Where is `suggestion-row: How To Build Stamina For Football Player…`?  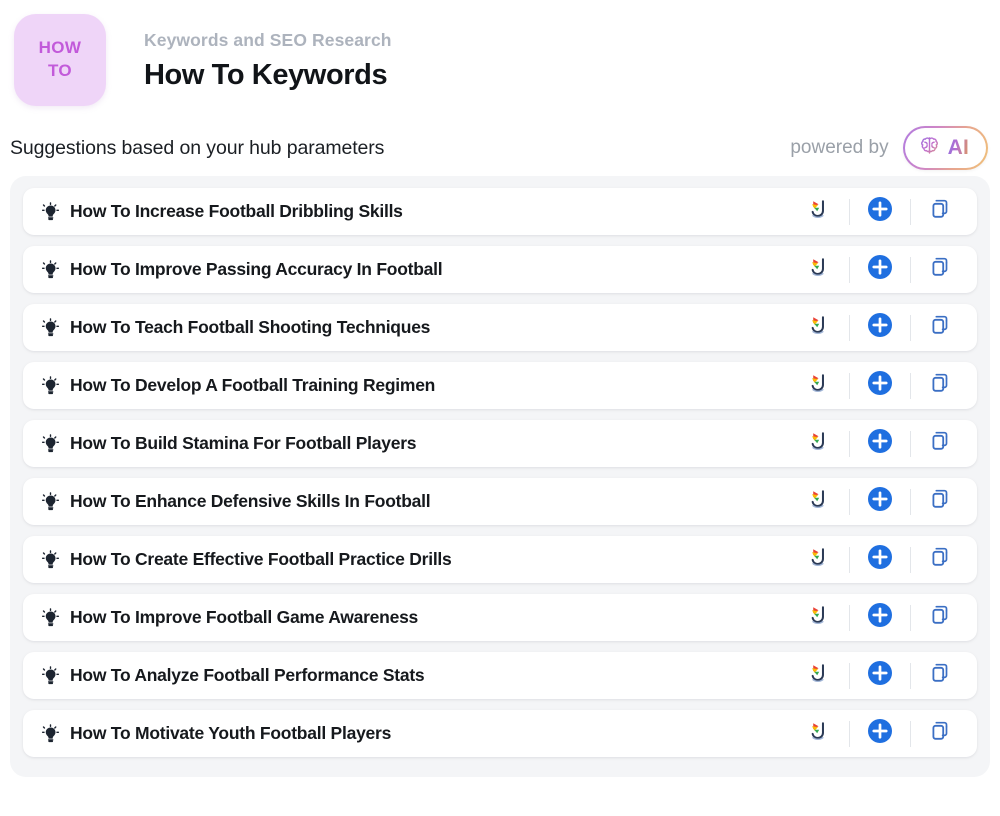
suggestion-row: How To Build Stamina For Football Player… is located at coordinates (500, 443).